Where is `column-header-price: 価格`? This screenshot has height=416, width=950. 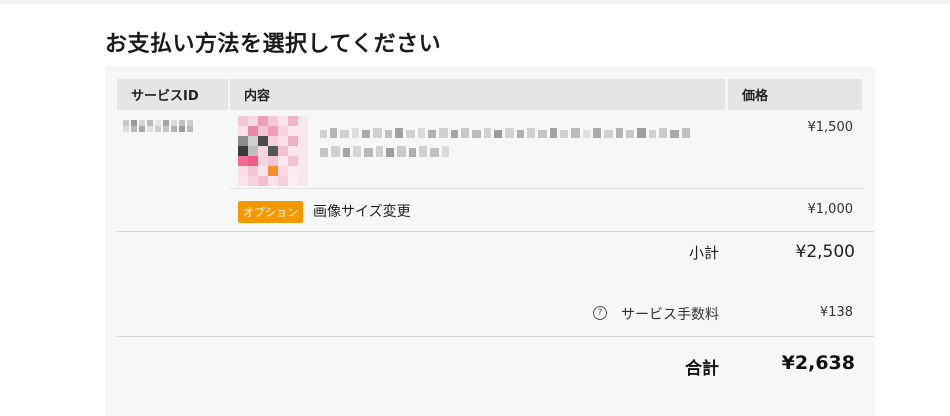 column-header-price: 価格 is located at coordinates (795, 94).